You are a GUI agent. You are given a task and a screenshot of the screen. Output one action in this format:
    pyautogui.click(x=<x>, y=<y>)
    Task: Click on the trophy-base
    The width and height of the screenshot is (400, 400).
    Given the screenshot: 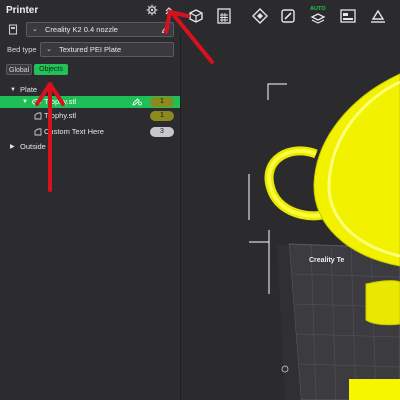 What is the action you would take?
    pyautogui.click(x=382, y=303)
    